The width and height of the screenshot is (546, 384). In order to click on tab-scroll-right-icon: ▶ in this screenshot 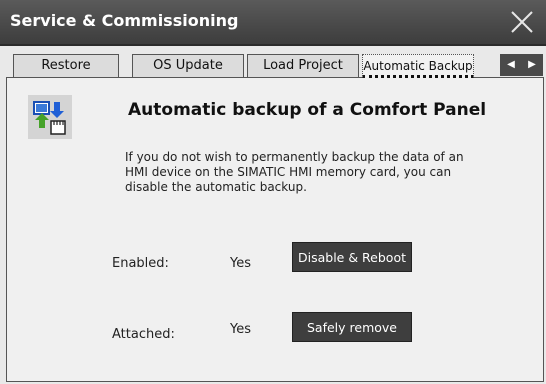, I will do `click(532, 65)`.